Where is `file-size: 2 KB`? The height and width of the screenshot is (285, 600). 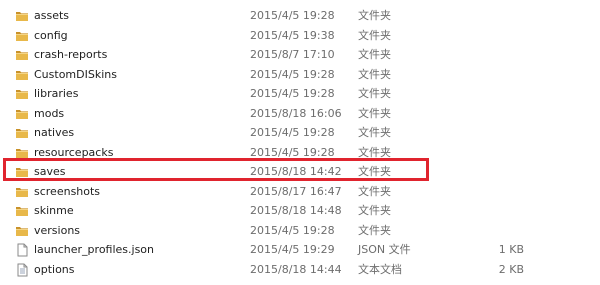
file-size: 2 KB is located at coordinates (511, 269).